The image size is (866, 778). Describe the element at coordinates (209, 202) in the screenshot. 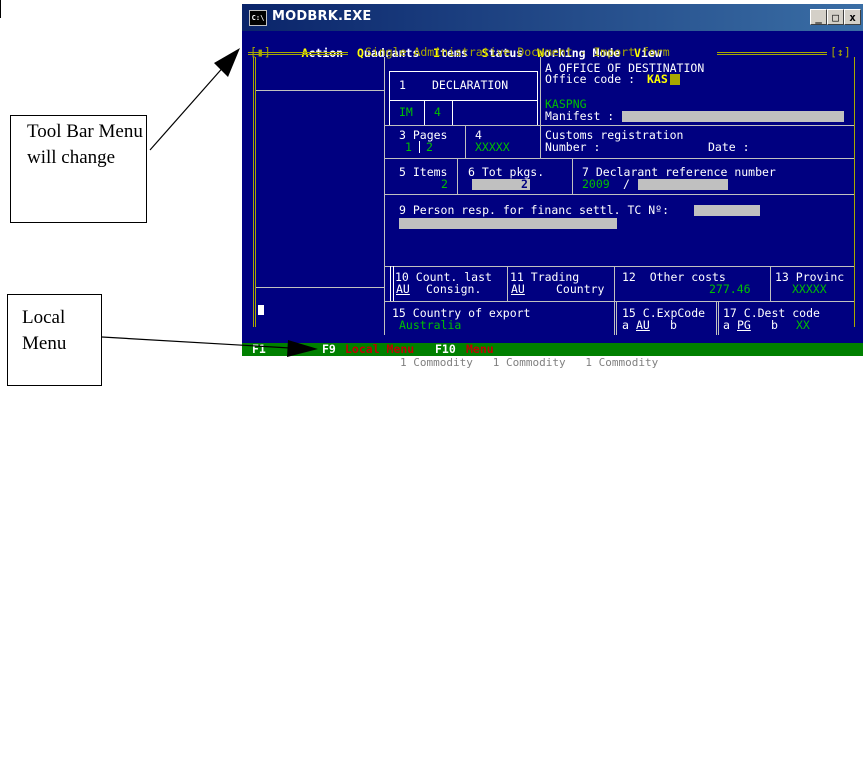

I see `arrows-overlay` at that location.